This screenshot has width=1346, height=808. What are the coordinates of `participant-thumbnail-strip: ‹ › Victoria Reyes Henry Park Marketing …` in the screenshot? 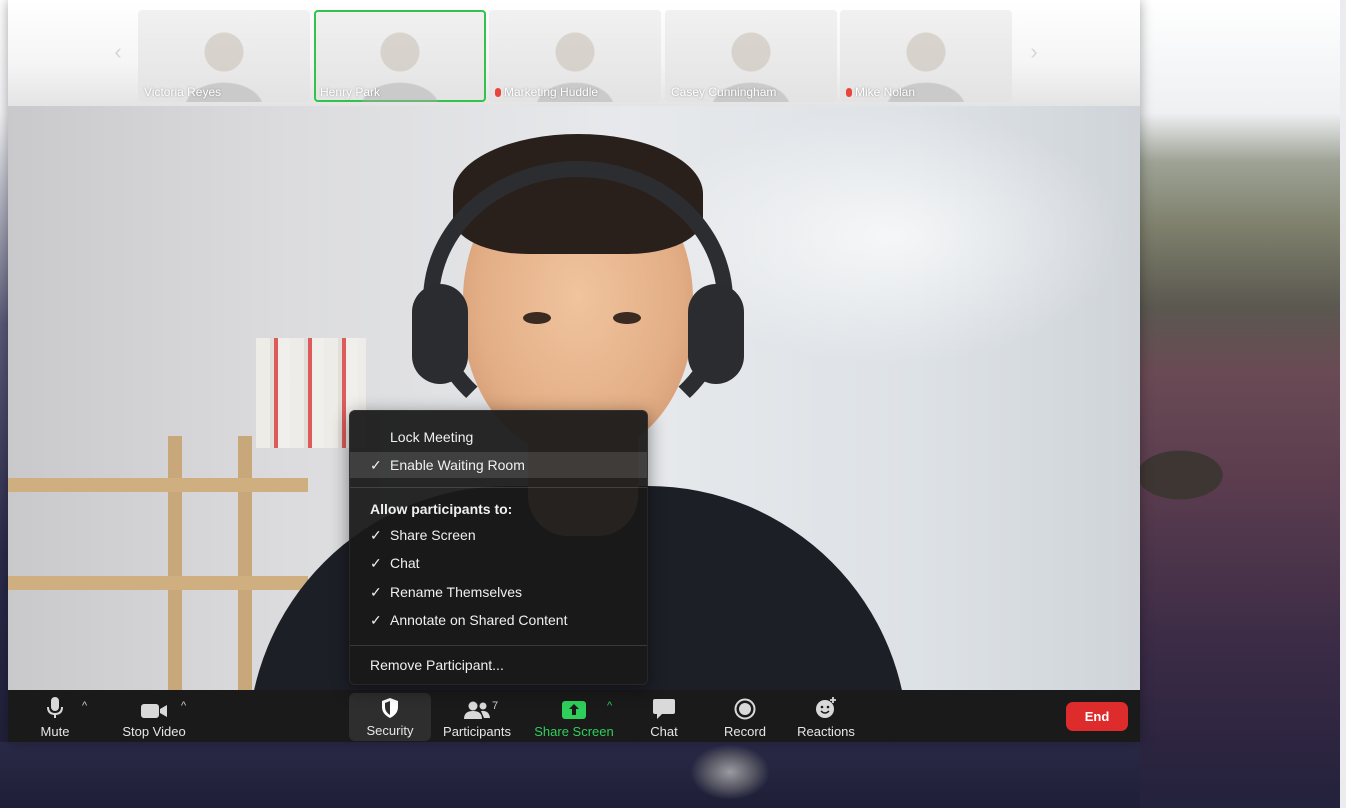 It's located at (574, 53).